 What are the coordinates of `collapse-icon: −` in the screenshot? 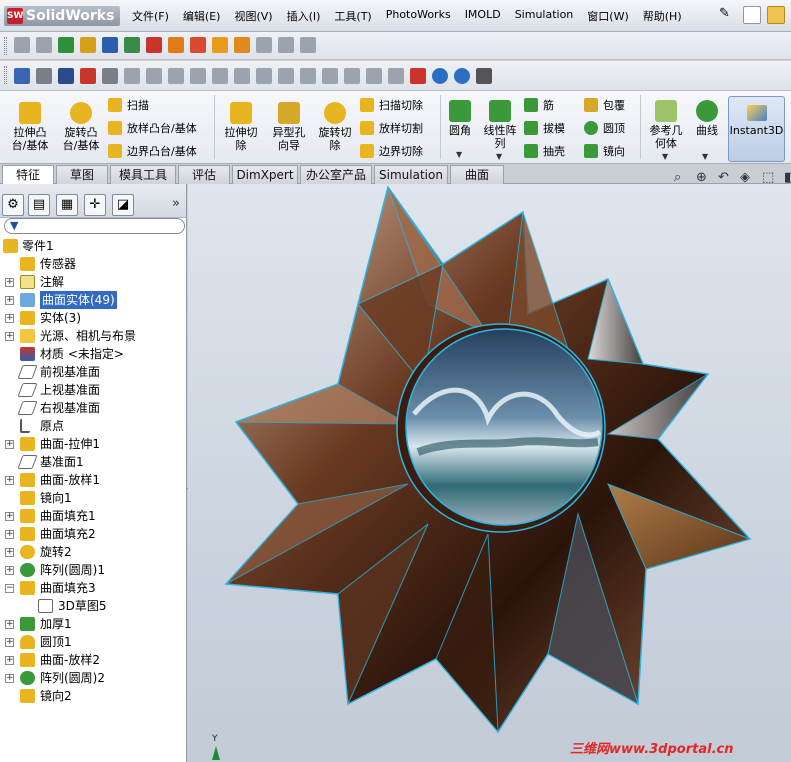 It's located at (9, 588).